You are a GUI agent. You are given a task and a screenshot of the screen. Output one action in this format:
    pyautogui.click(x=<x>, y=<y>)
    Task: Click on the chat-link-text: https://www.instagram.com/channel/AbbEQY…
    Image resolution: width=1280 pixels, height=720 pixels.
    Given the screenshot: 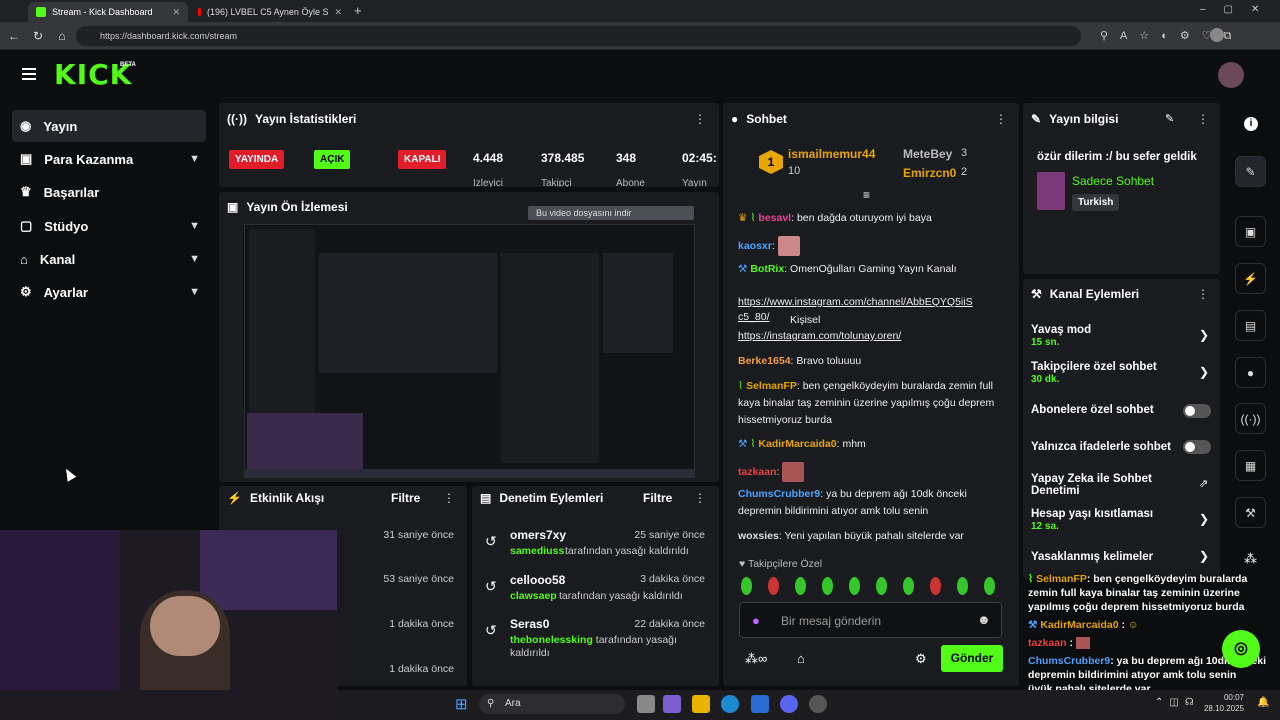 What is the action you would take?
    pyautogui.click(x=855, y=309)
    